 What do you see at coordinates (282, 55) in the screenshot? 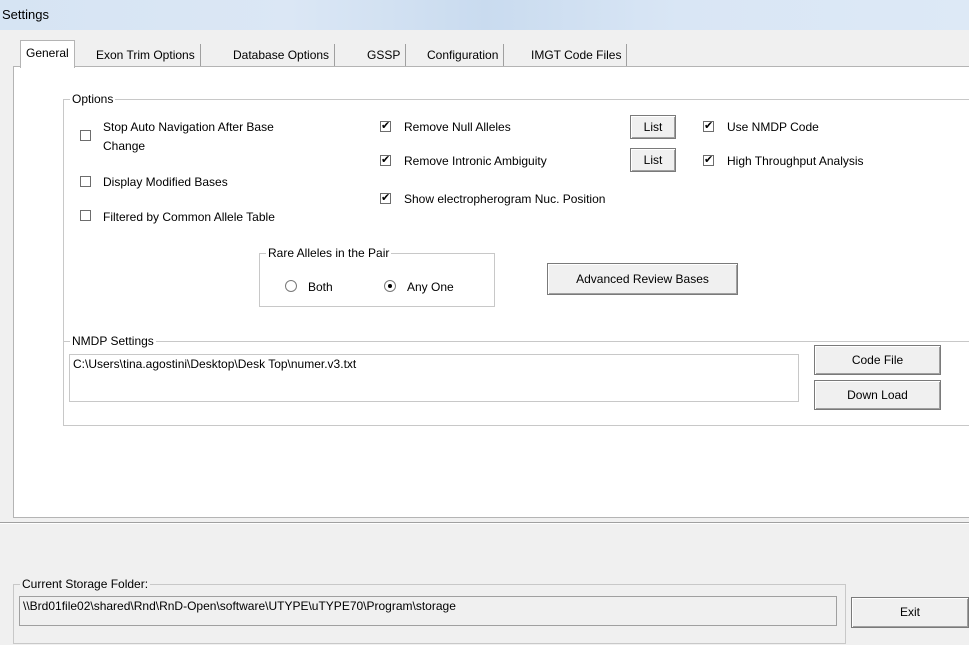
I see `tab-database-options: Database Options` at bounding box center [282, 55].